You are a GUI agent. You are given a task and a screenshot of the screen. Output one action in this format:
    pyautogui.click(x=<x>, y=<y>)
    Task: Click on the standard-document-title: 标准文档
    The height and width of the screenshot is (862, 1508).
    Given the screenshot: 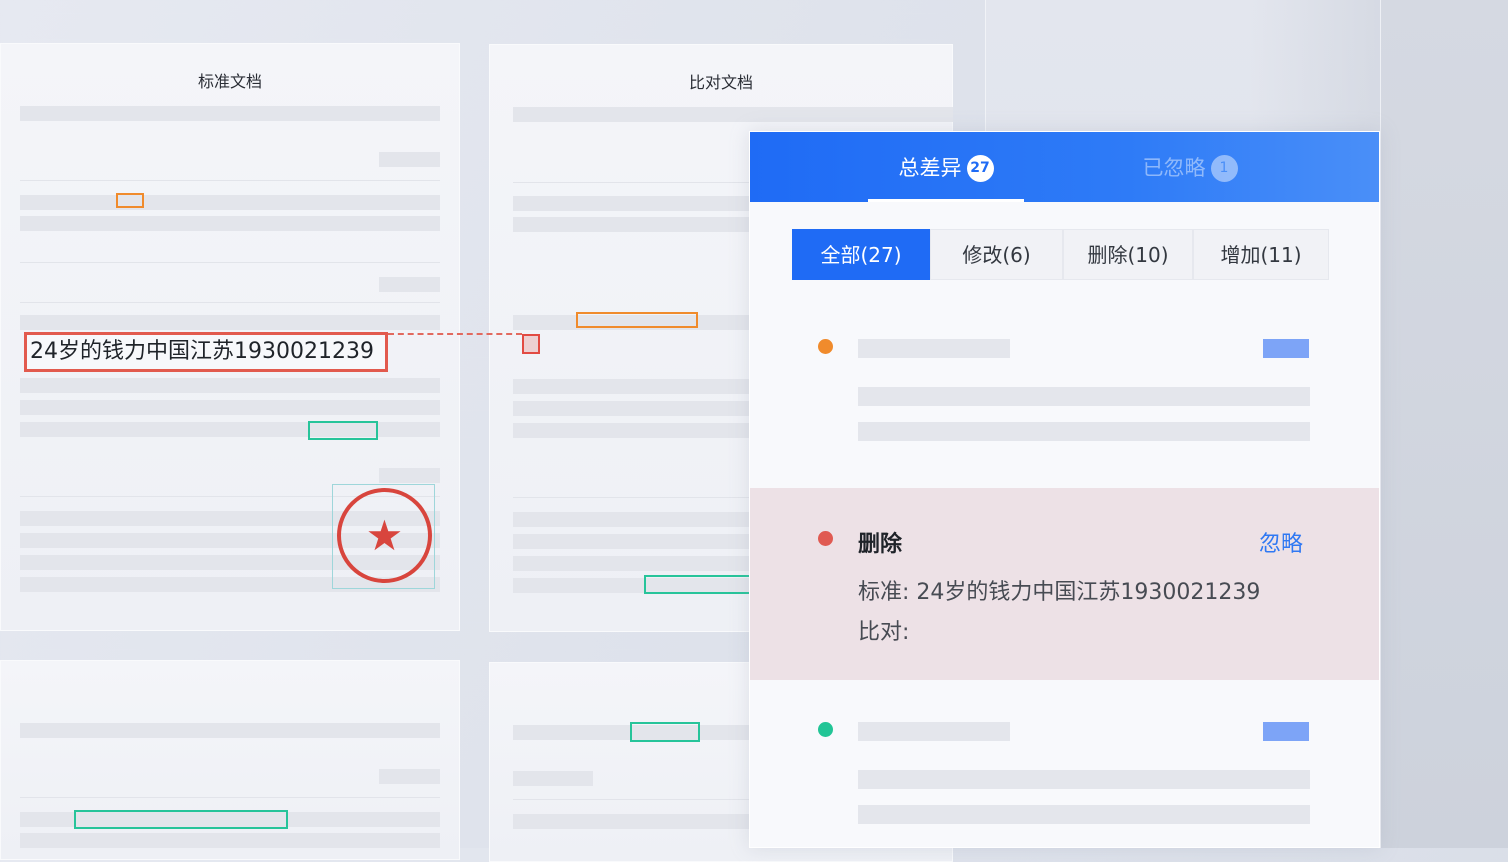 What is the action you would take?
    pyautogui.click(x=229, y=81)
    